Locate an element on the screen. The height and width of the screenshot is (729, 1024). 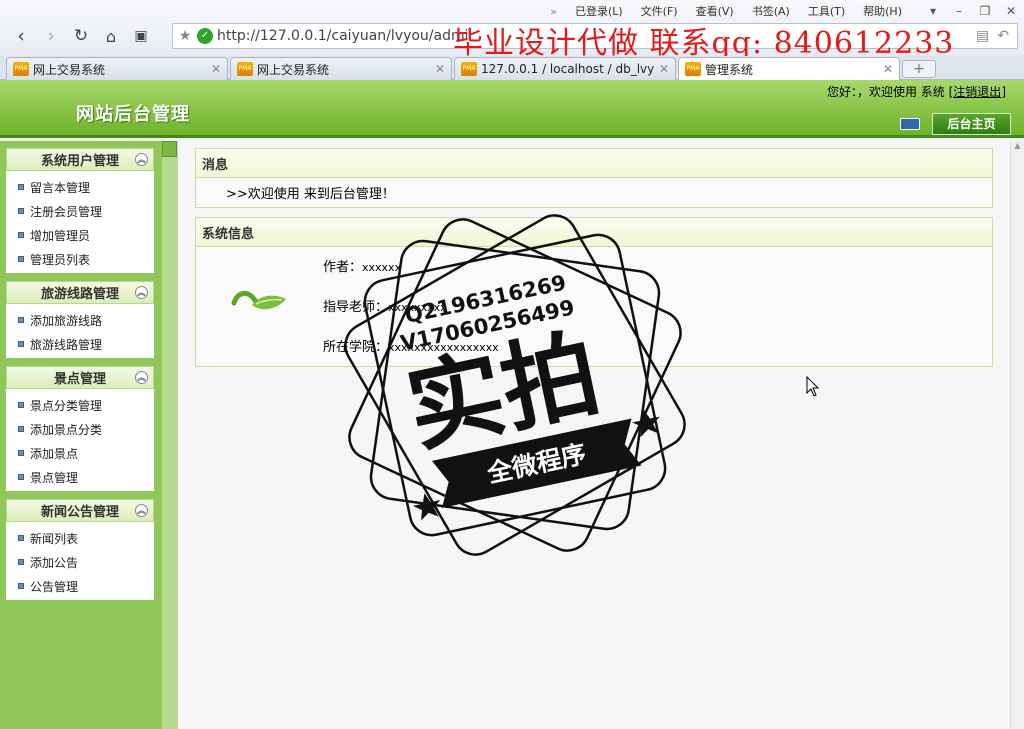
menu-help: 帮助(H) is located at coordinates (882, 11).